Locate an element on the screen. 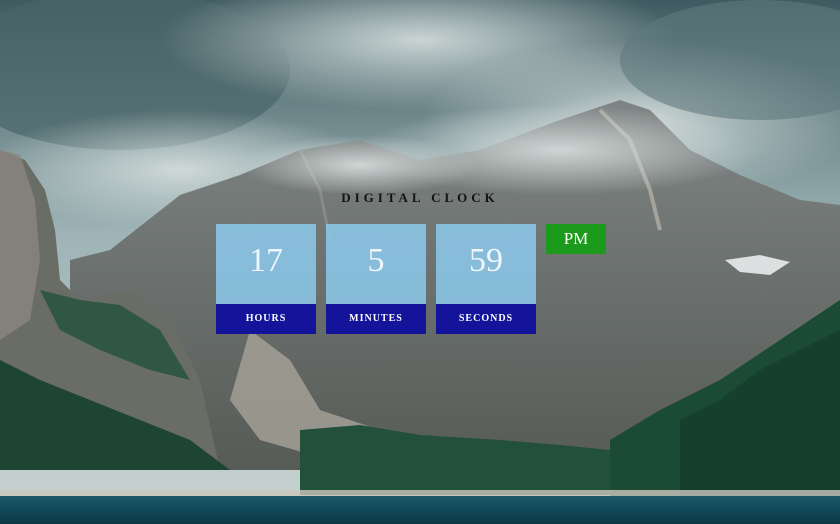 This screenshot has width=840, height=524. minutes-box: 5 MINUTES is located at coordinates (376, 279).